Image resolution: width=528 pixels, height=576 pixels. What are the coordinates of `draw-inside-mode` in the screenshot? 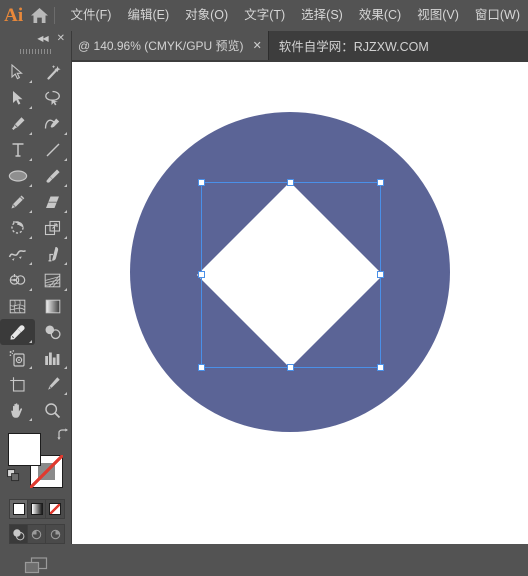 It's located at (55, 534).